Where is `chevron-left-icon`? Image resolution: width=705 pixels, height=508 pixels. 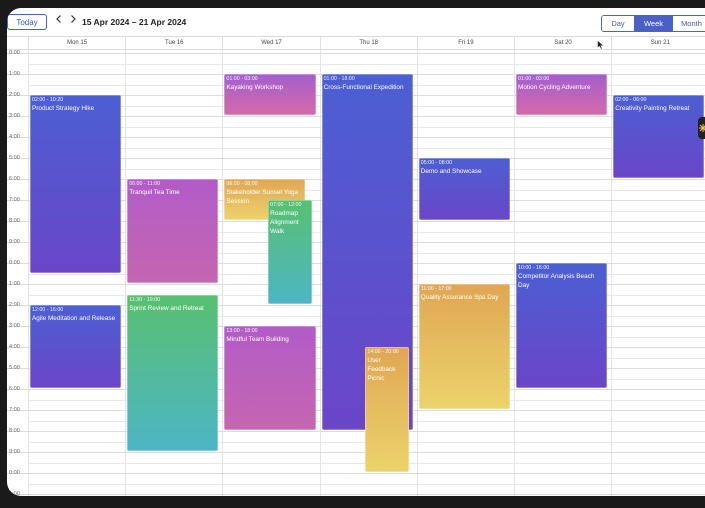
chevron-left-icon is located at coordinates (59, 22).